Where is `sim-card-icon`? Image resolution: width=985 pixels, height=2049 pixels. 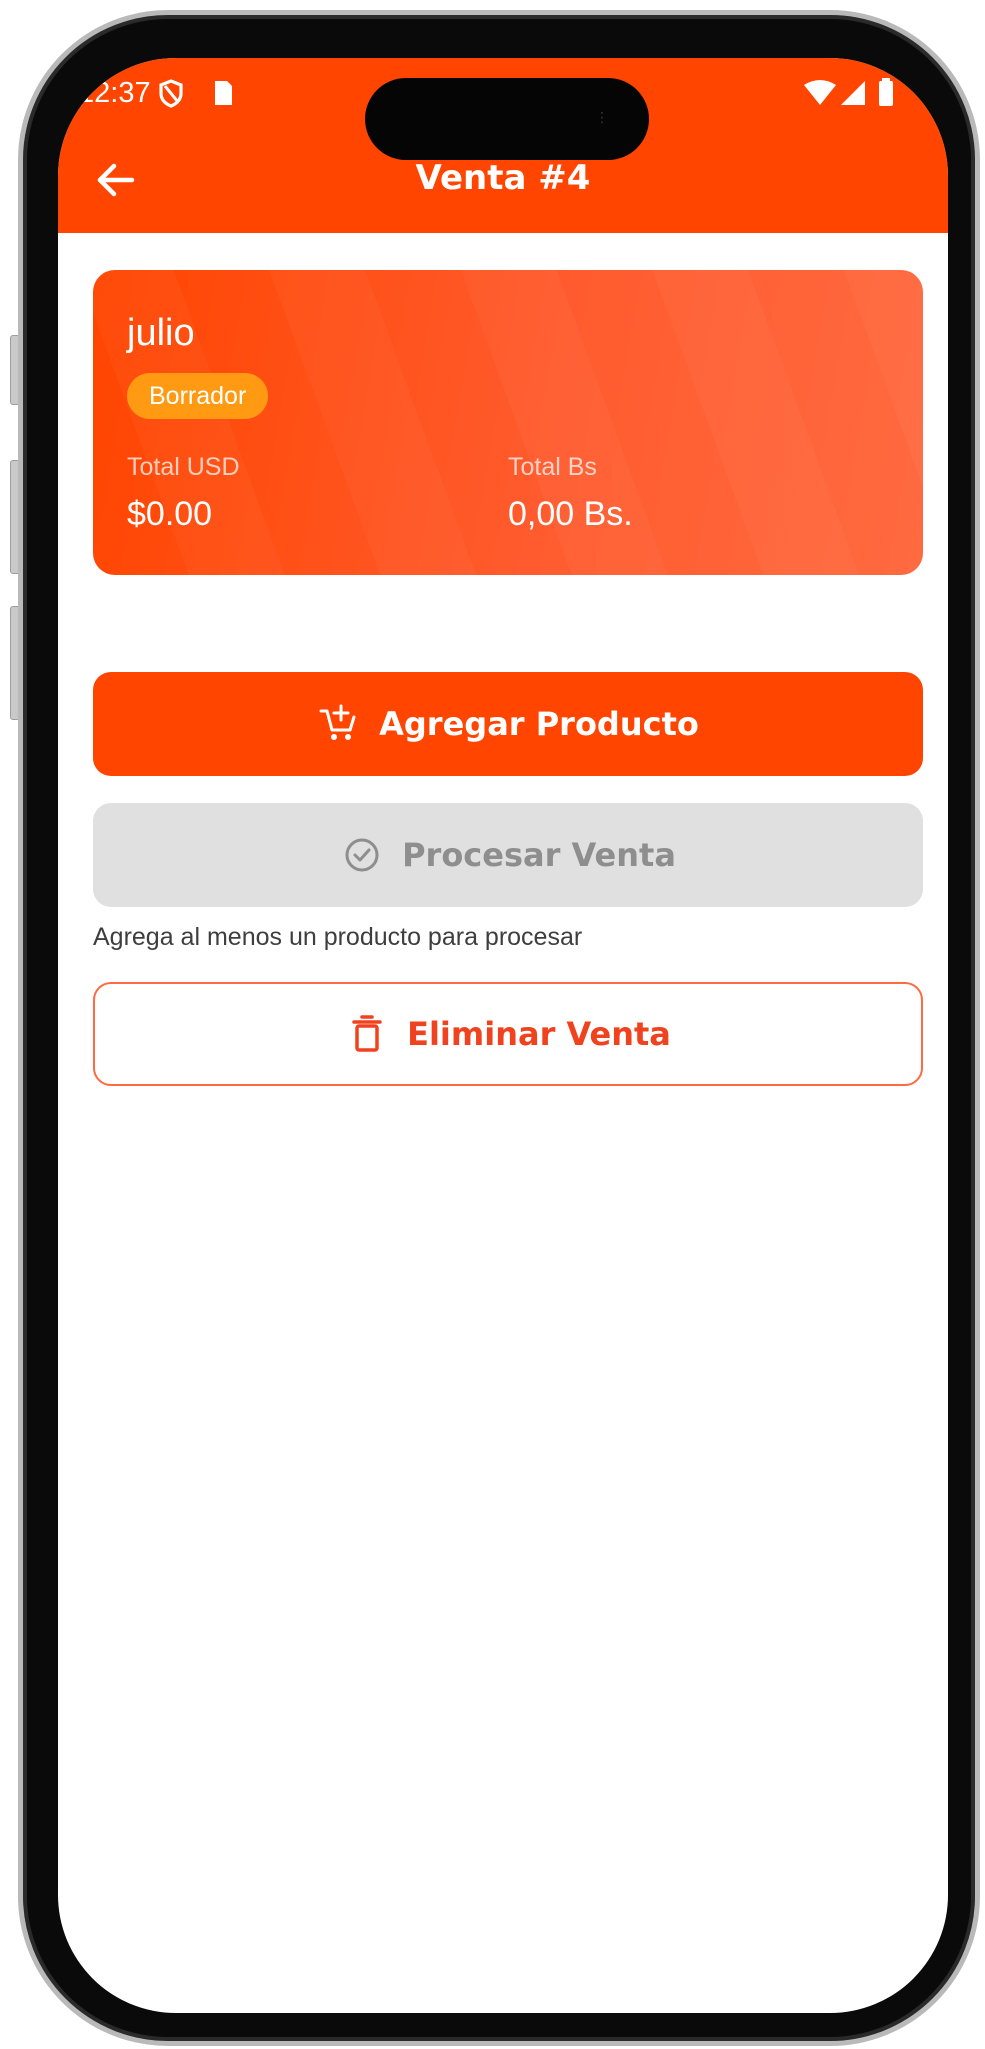 sim-card-icon is located at coordinates (223, 93).